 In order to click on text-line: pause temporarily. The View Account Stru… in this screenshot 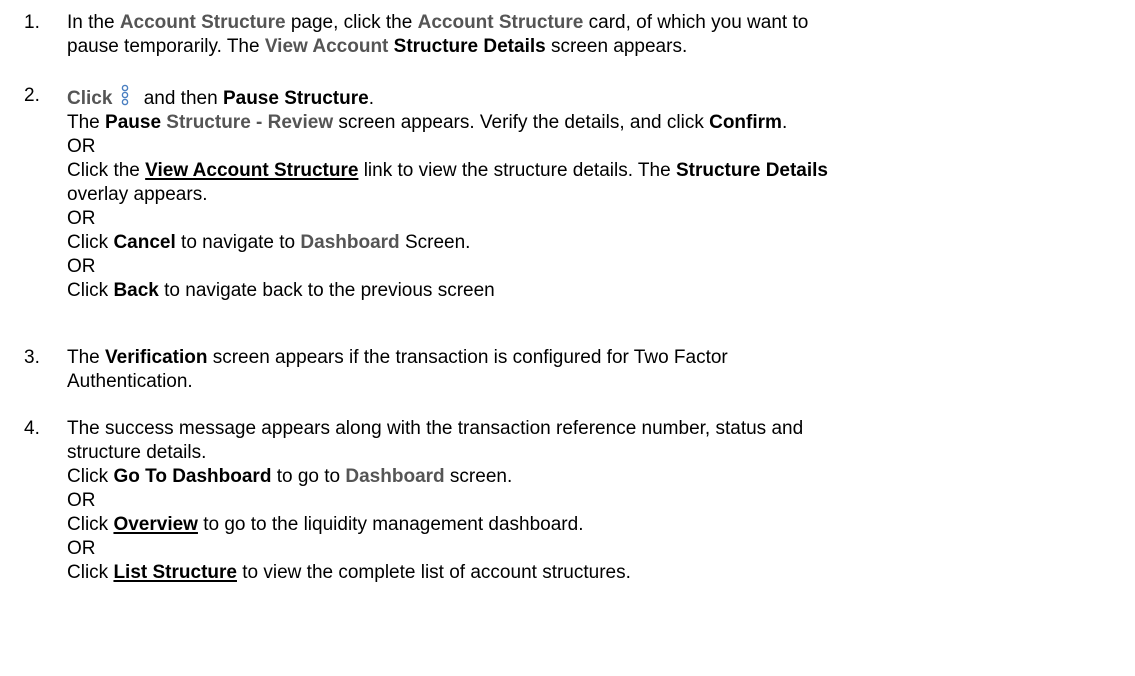, I will do `click(592, 47)`.